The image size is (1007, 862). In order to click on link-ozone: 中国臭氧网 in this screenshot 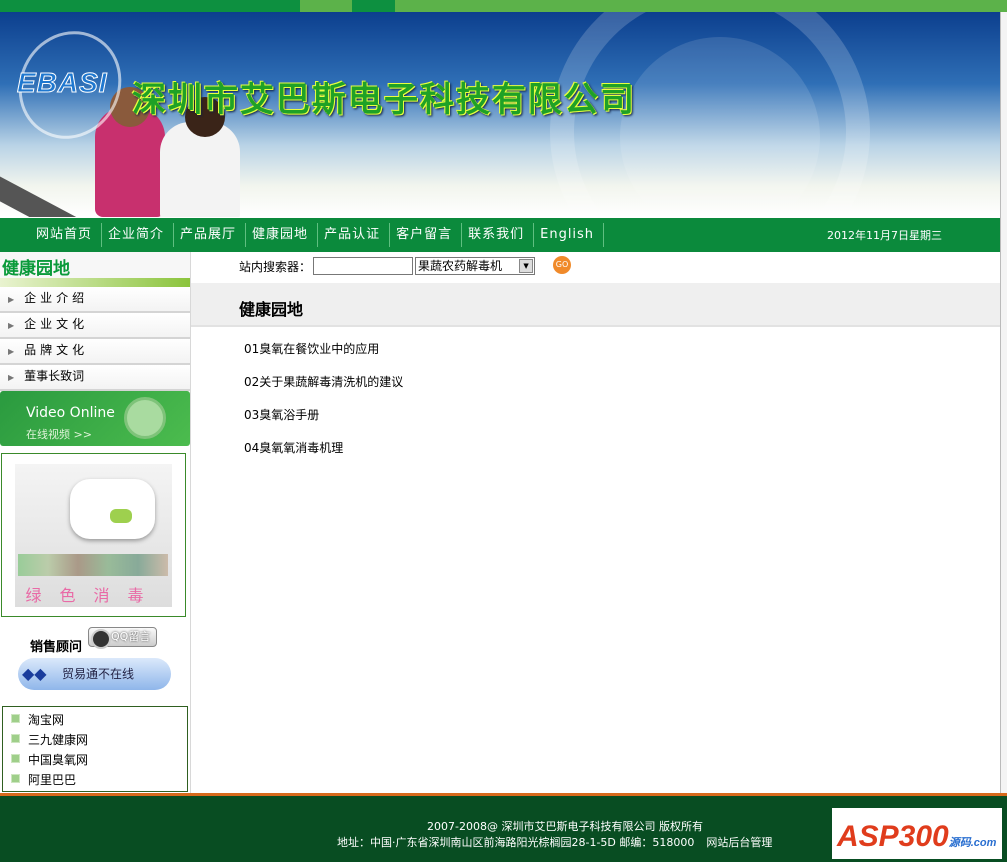, I will do `click(99, 760)`.